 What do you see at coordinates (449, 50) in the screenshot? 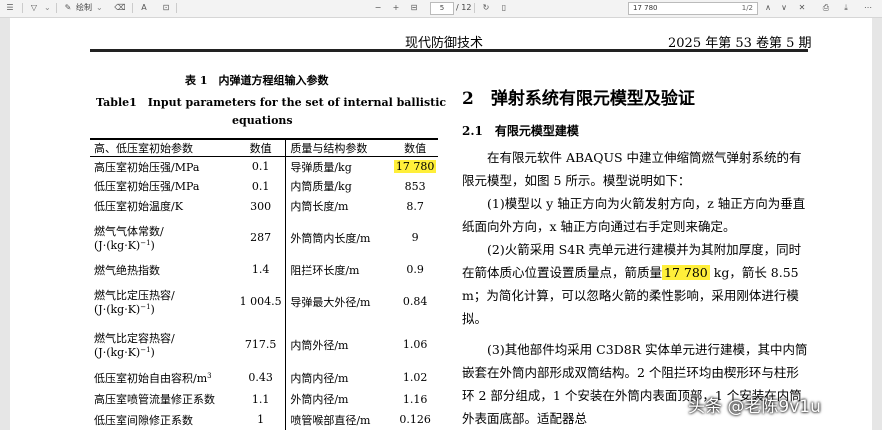
I see `header-rule` at bounding box center [449, 50].